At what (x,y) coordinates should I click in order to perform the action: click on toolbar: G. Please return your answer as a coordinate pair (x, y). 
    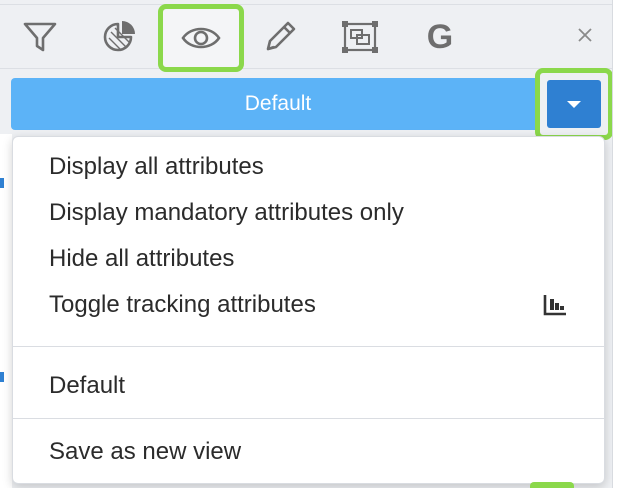
    Looking at the image, I should click on (306, 36).